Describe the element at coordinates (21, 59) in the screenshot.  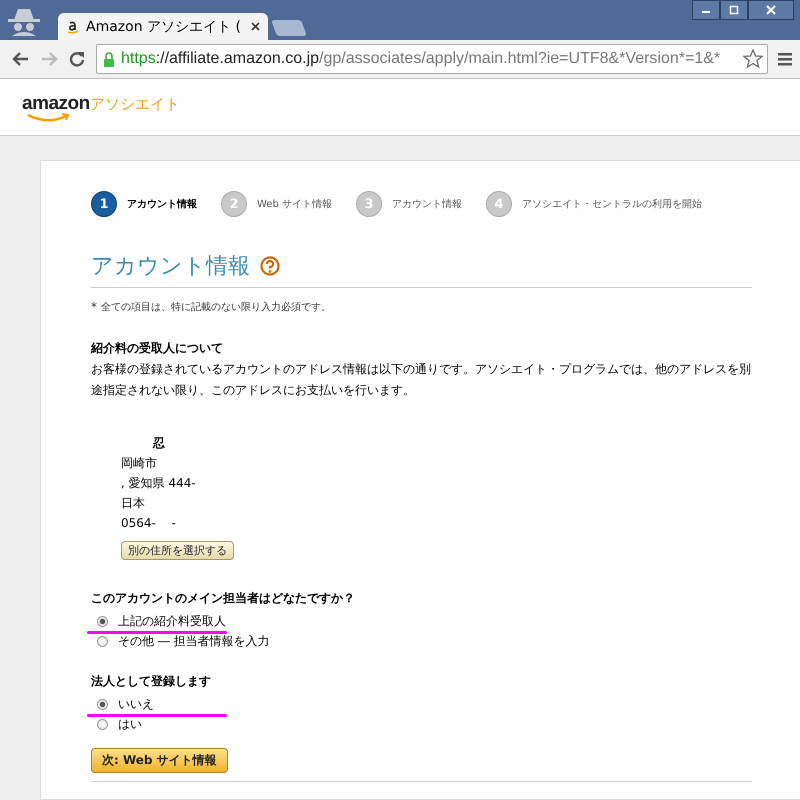
I see `back-icon` at that location.